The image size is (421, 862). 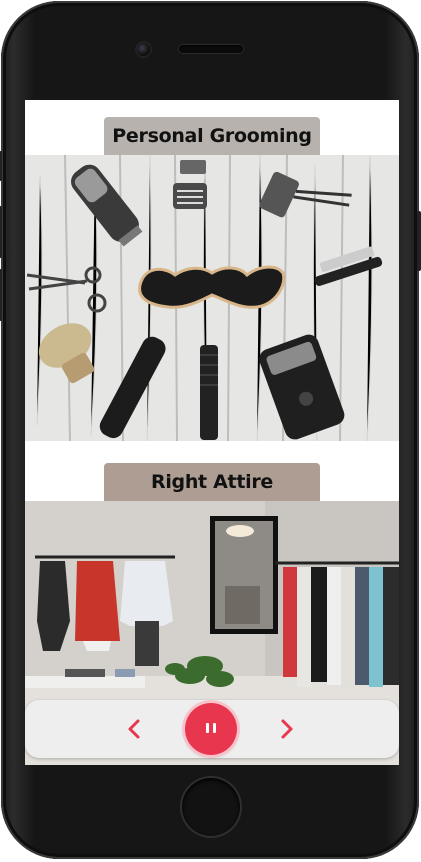 What do you see at coordinates (1, 166) in the screenshot?
I see `mute-switch` at bounding box center [1, 166].